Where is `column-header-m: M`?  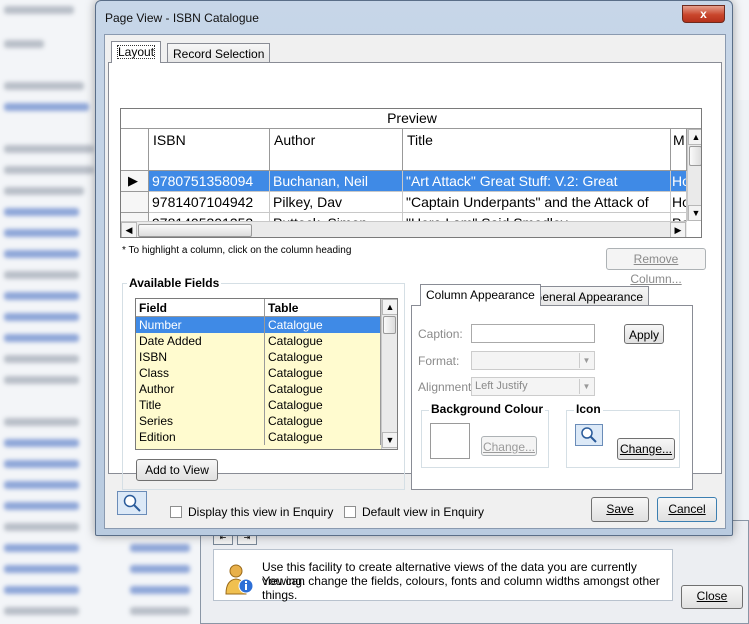
column-header-m: M is located at coordinates (679, 150).